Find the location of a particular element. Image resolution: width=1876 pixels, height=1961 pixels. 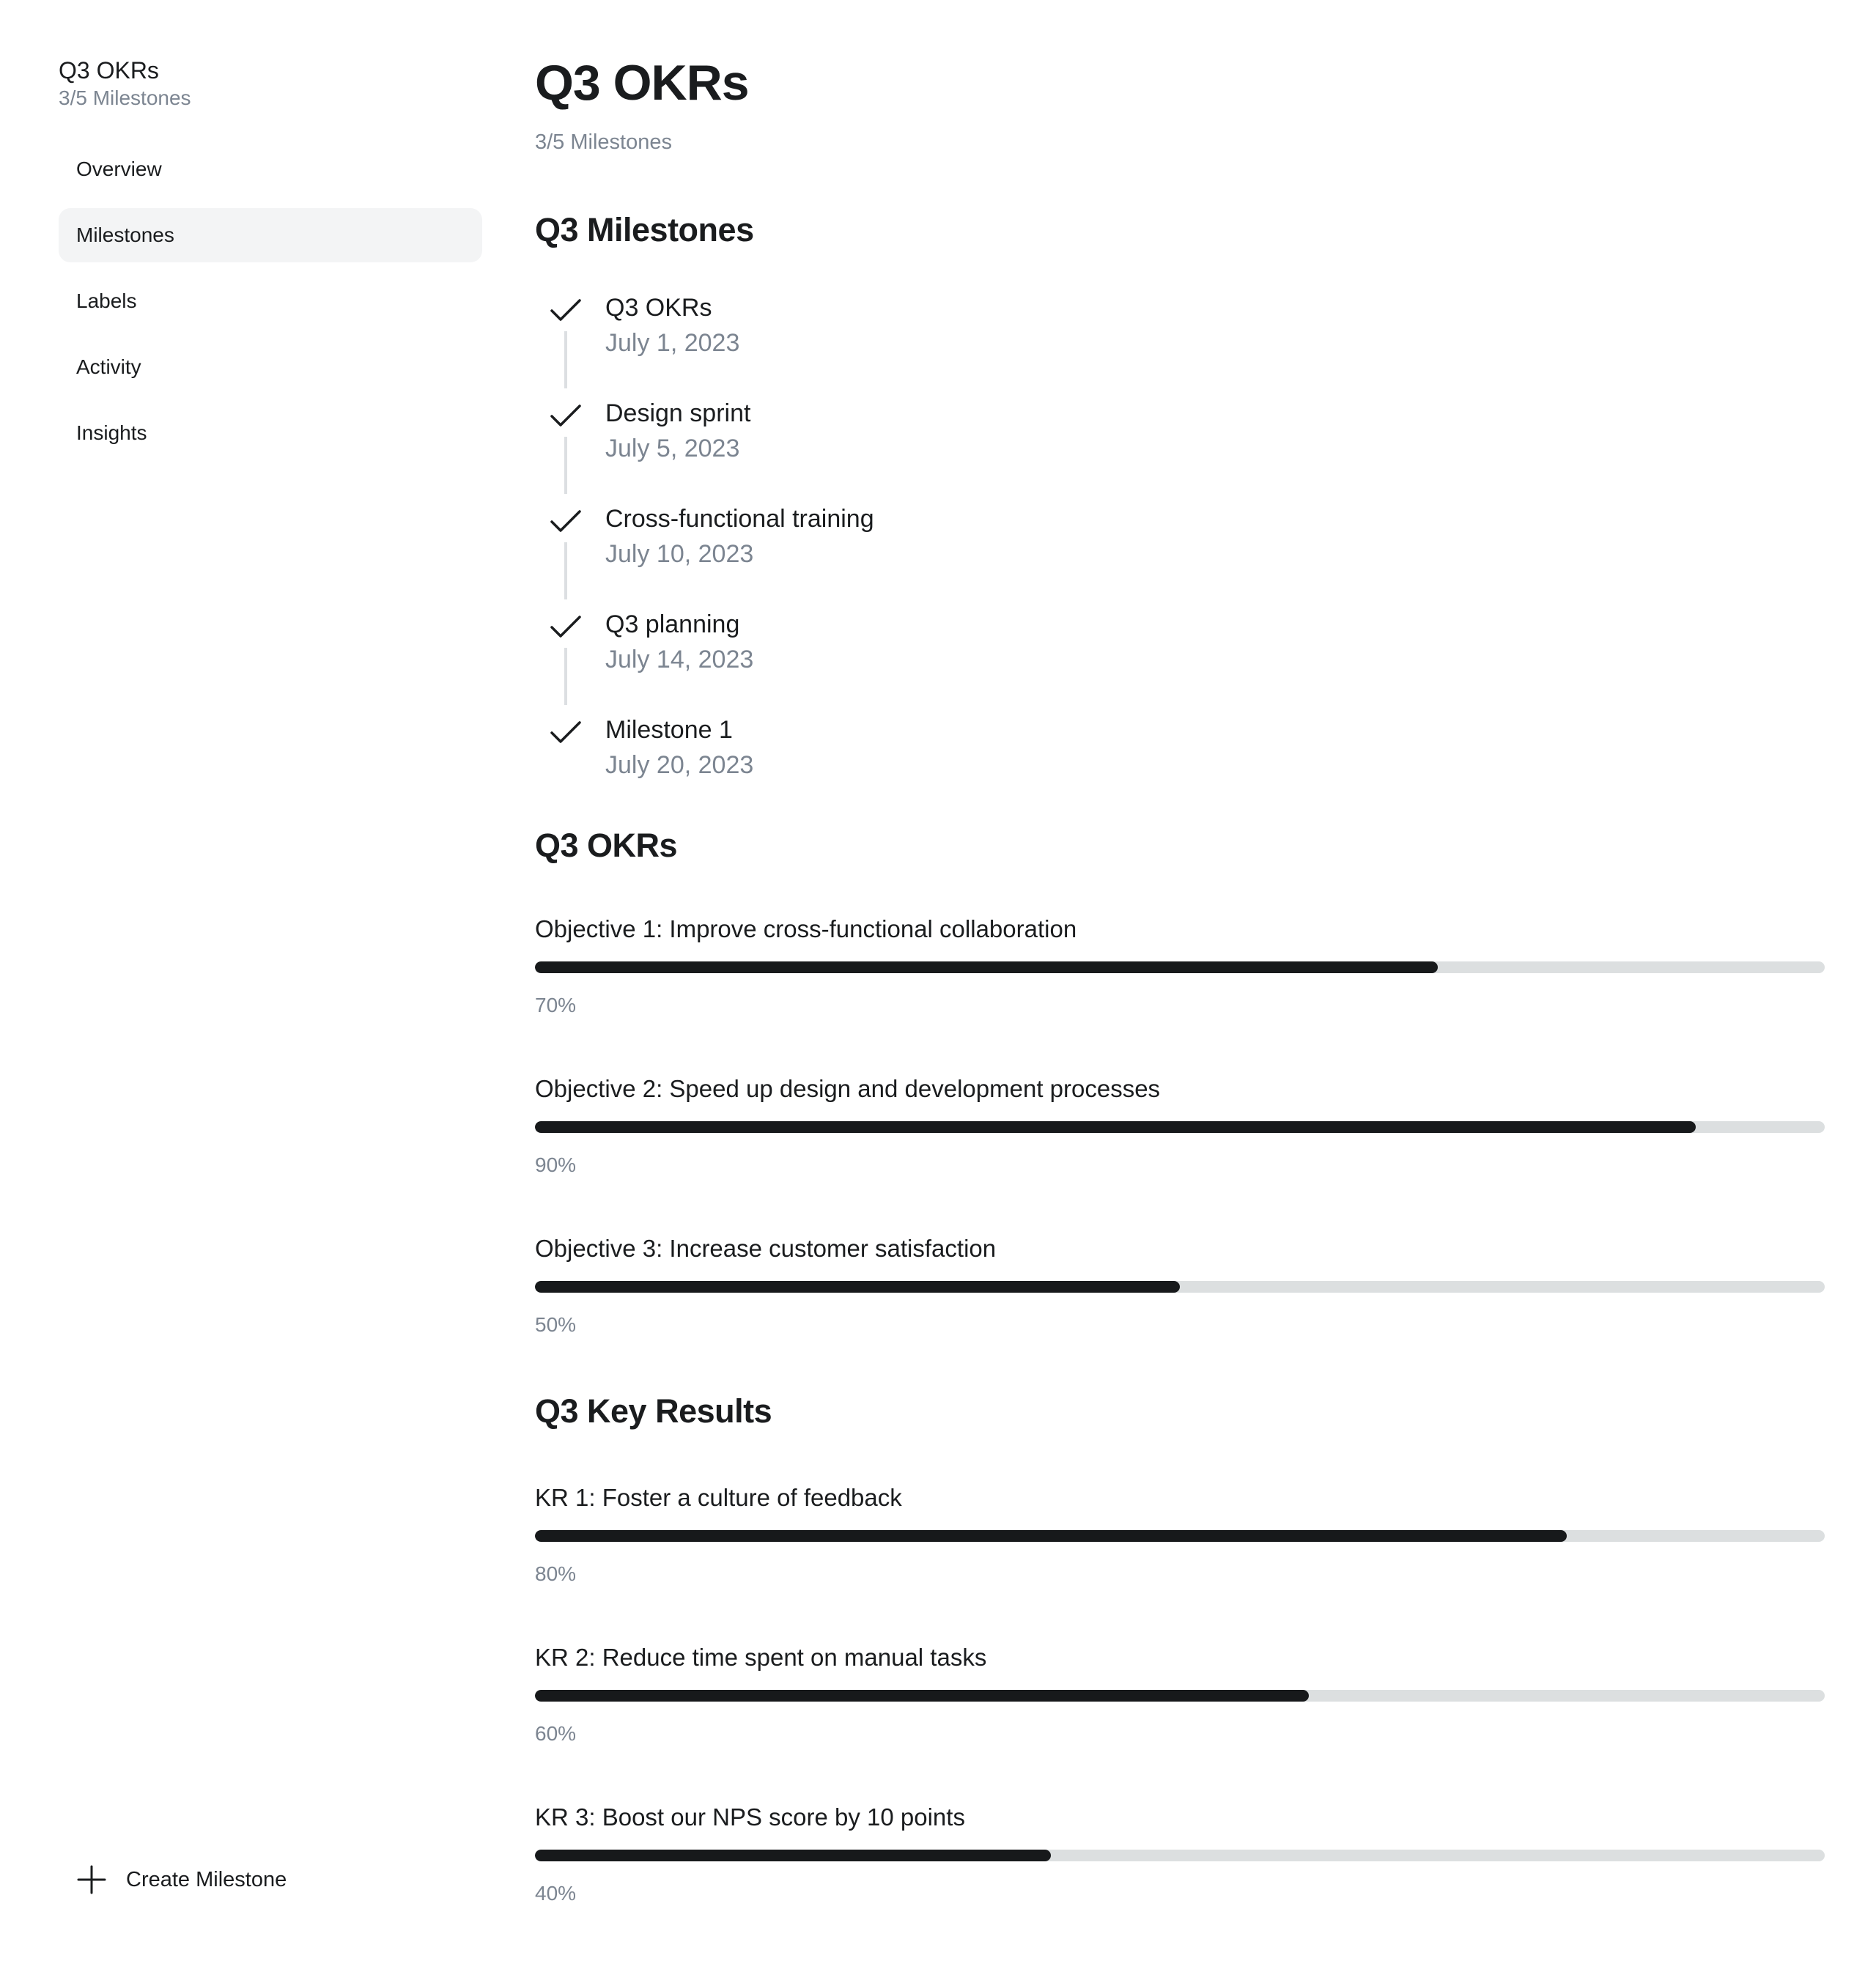

sidebar-item-milestones: Milestones is located at coordinates (270, 235).